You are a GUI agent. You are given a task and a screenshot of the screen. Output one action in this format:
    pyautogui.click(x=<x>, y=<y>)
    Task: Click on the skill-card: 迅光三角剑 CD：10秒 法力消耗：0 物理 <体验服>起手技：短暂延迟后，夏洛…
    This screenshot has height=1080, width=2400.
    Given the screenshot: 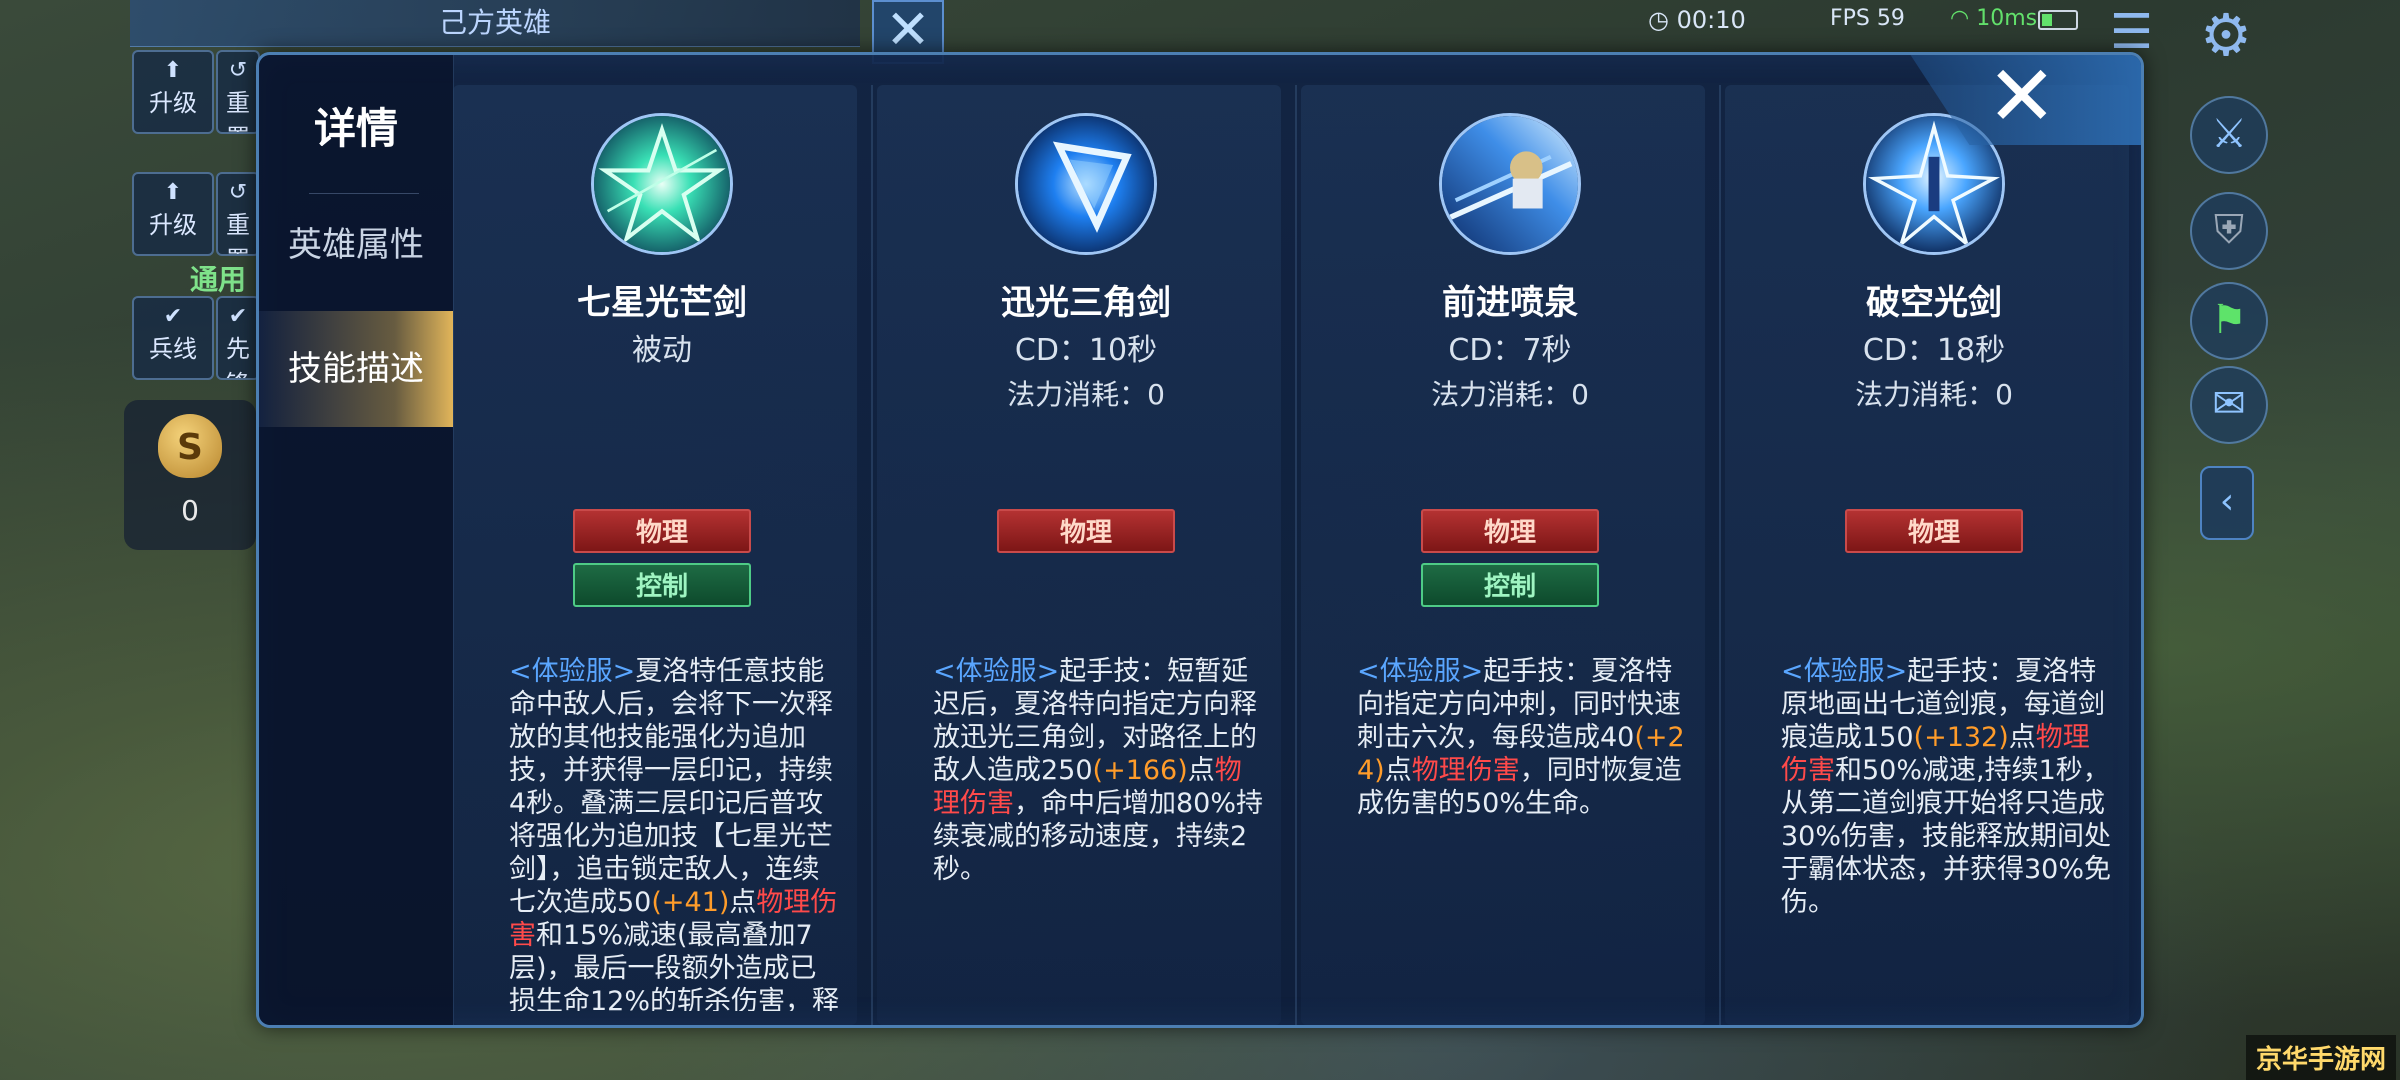 What is the action you would take?
    pyautogui.click(x=1079, y=555)
    